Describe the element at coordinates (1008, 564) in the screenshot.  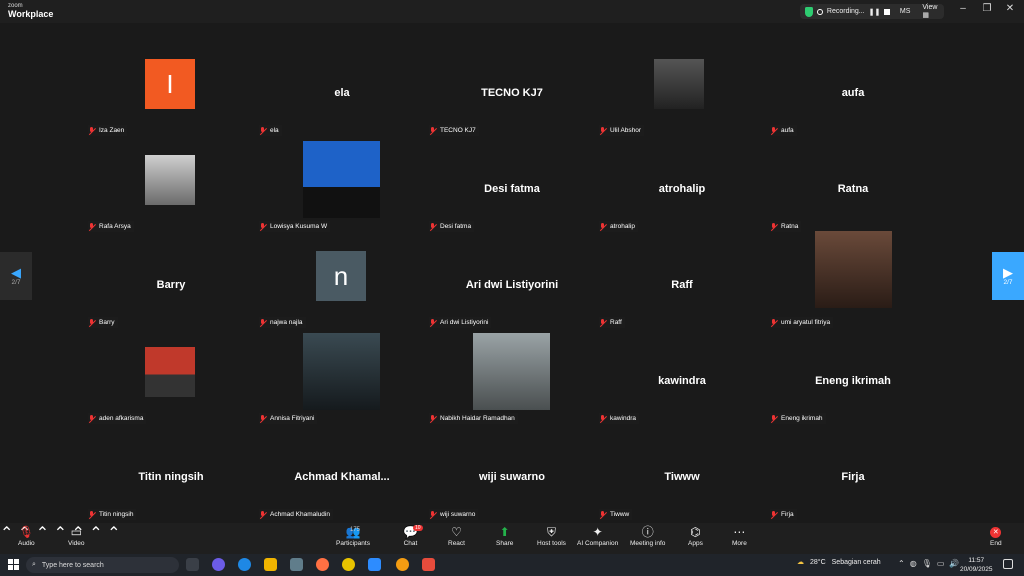
I see `notification-icon` at that location.